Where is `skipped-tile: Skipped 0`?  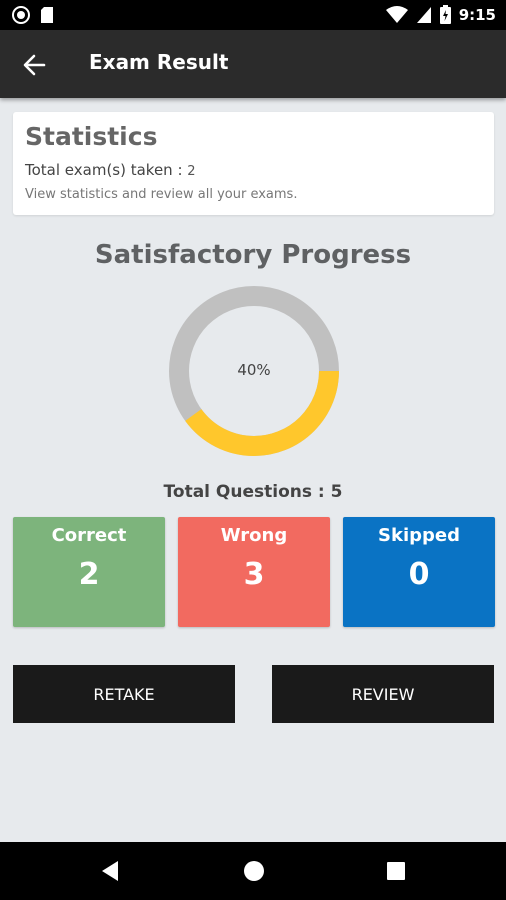 skipped-tile: Skipped 0 is located at coordinates (419, 572).